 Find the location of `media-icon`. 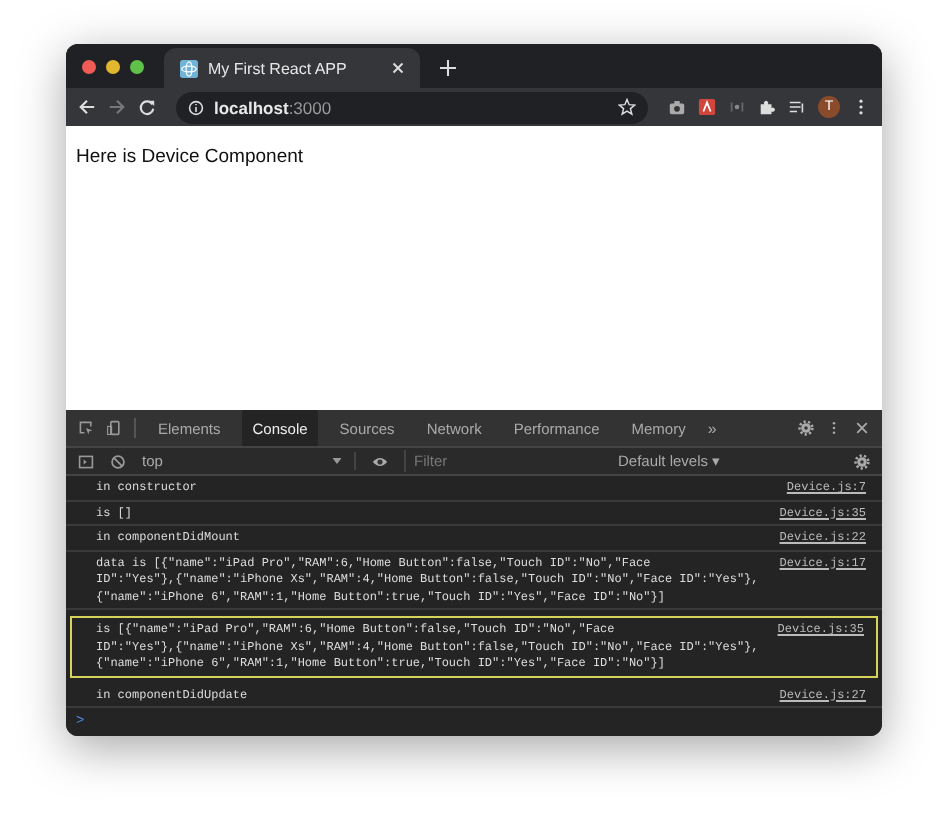

media-icon is located at coordinates (797, 107).